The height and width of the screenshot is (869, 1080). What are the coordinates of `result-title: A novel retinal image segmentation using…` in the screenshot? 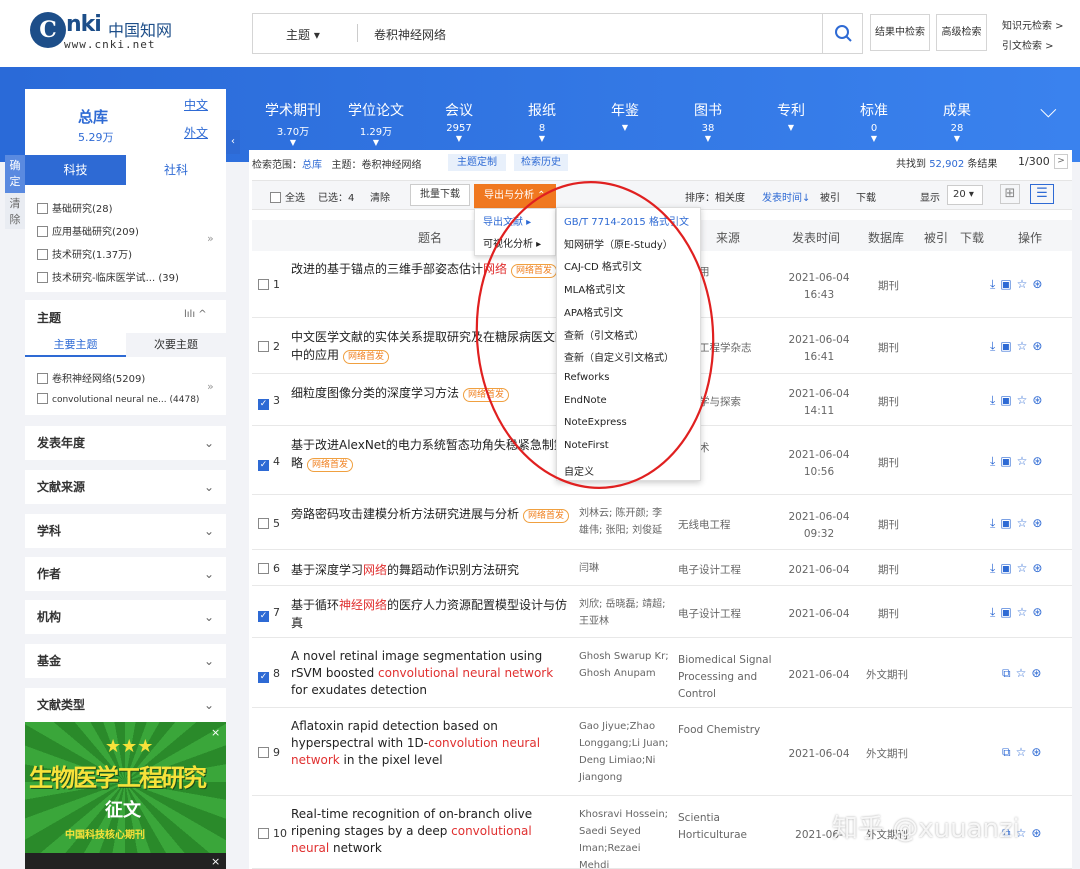 It's located at (431, 673).